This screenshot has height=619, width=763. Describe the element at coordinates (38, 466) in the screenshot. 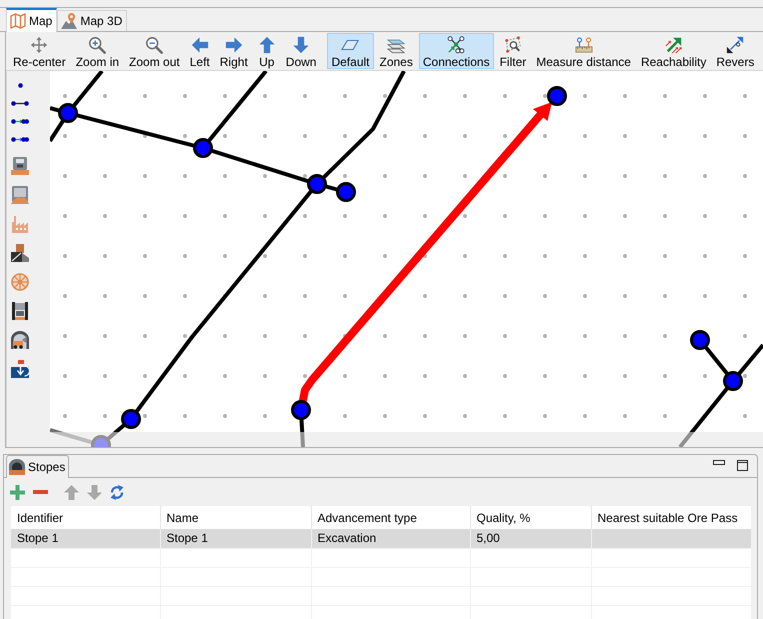

I see `panel-tab: Stopes` at that location.